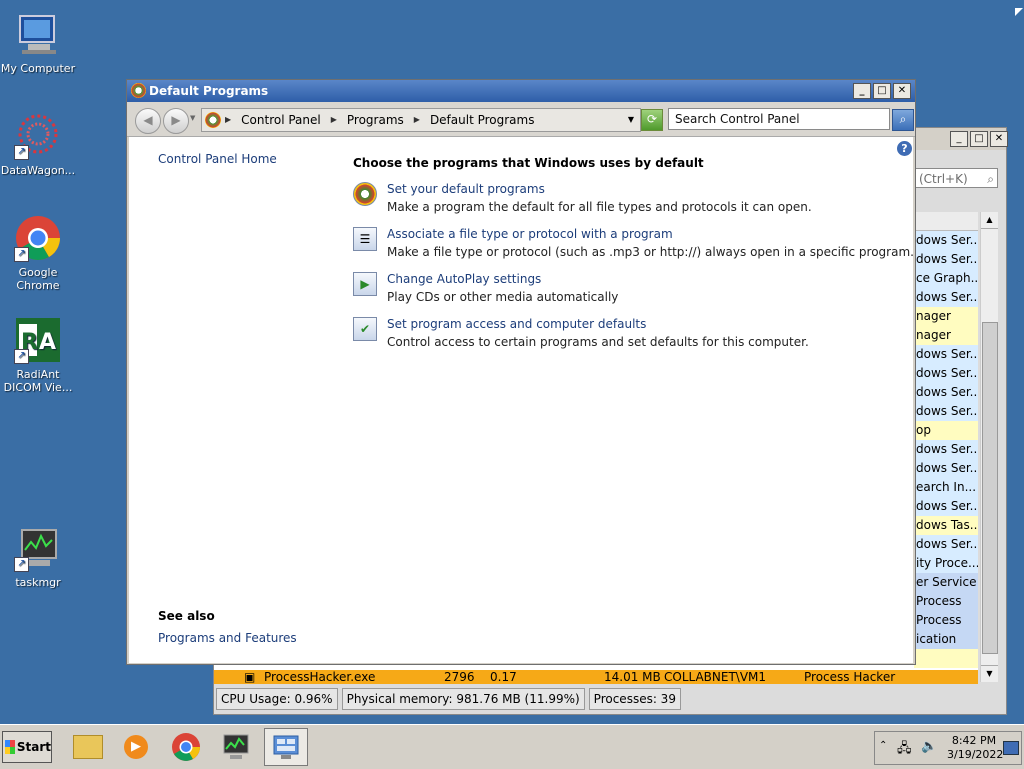  Describe the element at coordinates (38, 253) in the screenshot. I see `desktop-icon-google-chrome: ↗ Google Chrome` at that location.